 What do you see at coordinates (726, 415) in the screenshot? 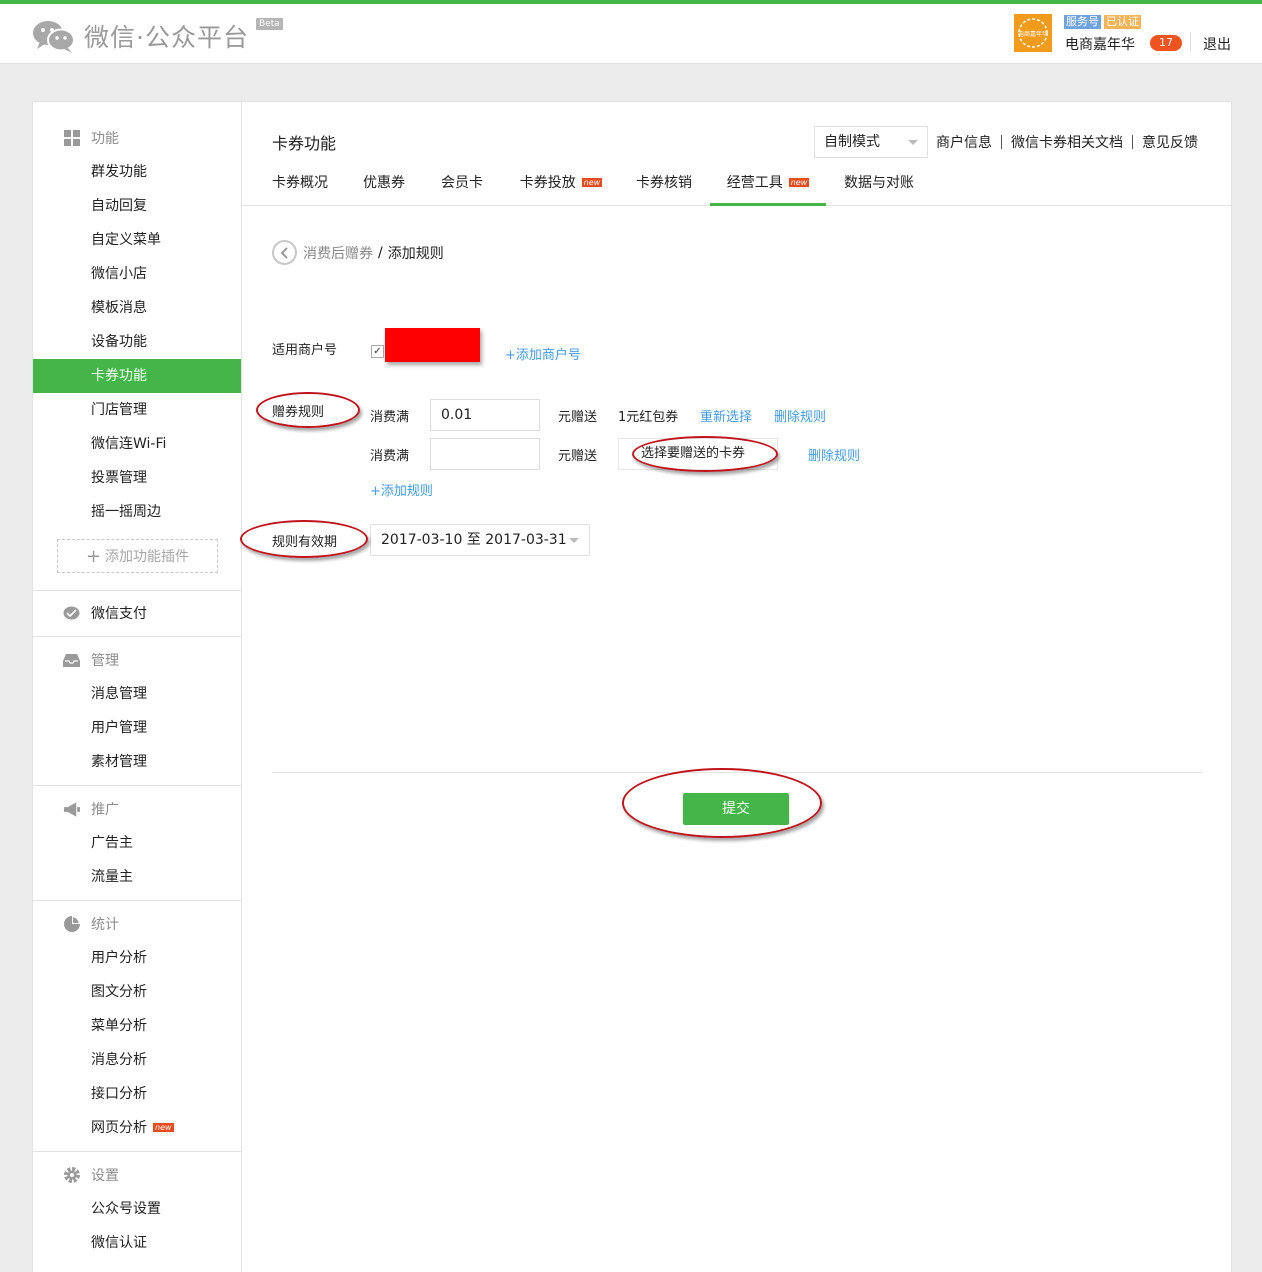
I see `reselect-link: 重新选择` at bounding box center [726, 415].